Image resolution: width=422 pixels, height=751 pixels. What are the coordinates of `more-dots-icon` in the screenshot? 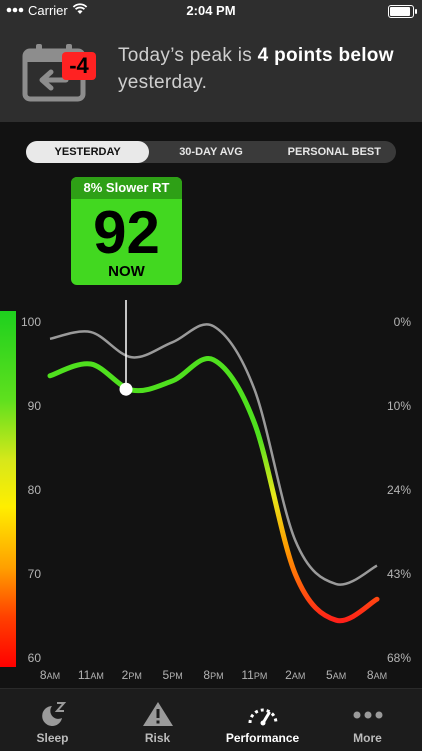 It's located at (367, 715).